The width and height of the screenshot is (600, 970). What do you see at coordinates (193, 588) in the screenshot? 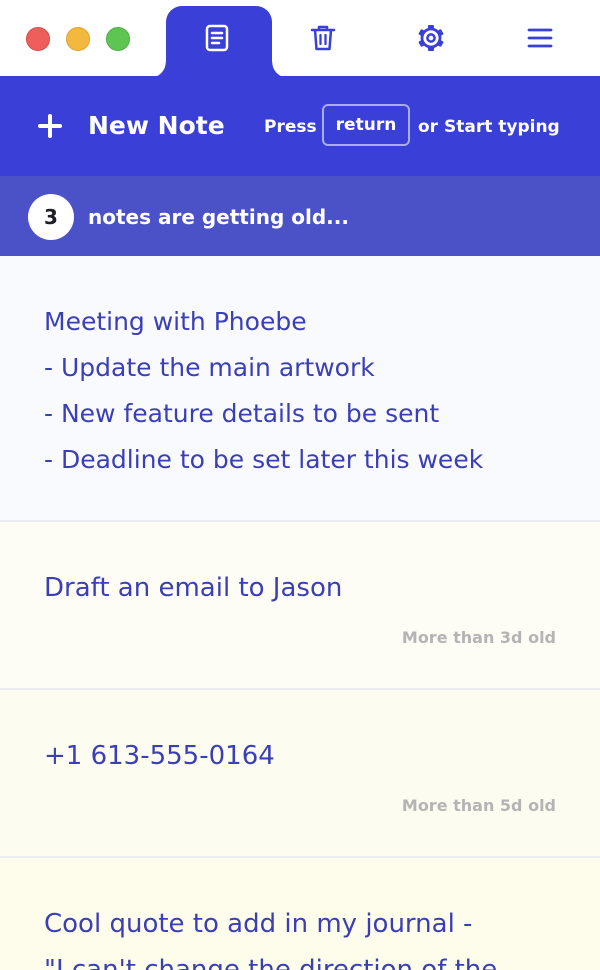
I see `note-text: Draft an email to Jason` at bounding box center [193, 588].